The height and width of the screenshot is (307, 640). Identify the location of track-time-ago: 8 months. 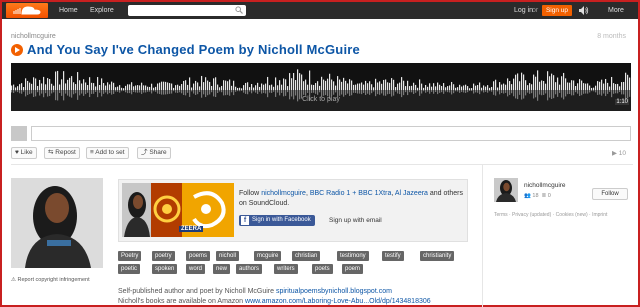
(611, 36).